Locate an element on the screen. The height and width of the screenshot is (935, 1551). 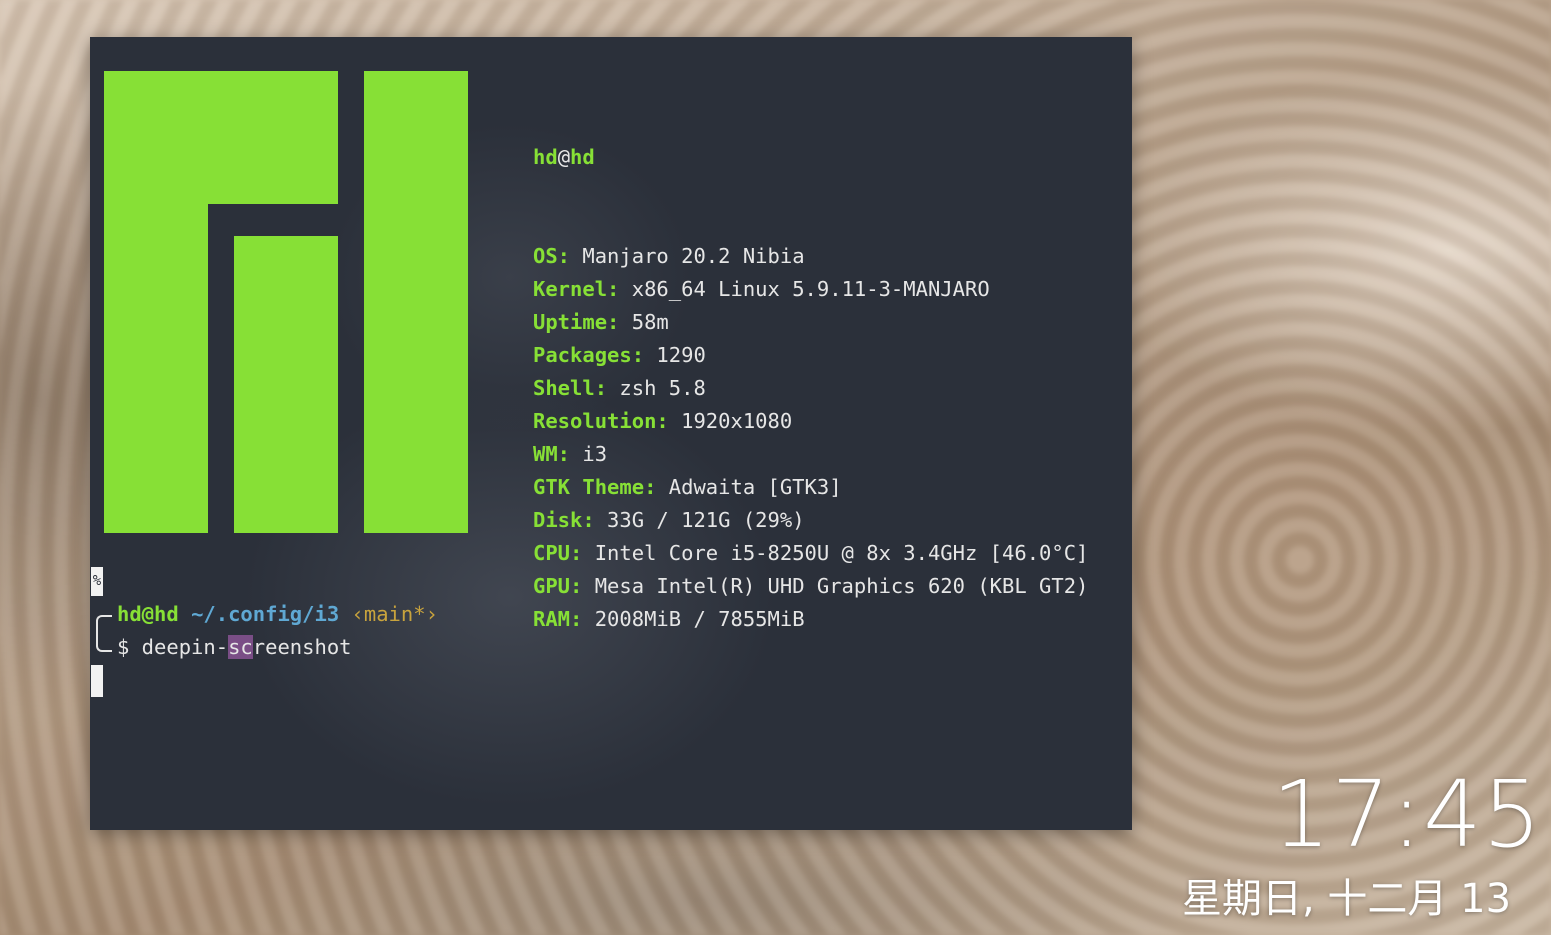
info-value: 1290 is located at coordinates (675, 355).